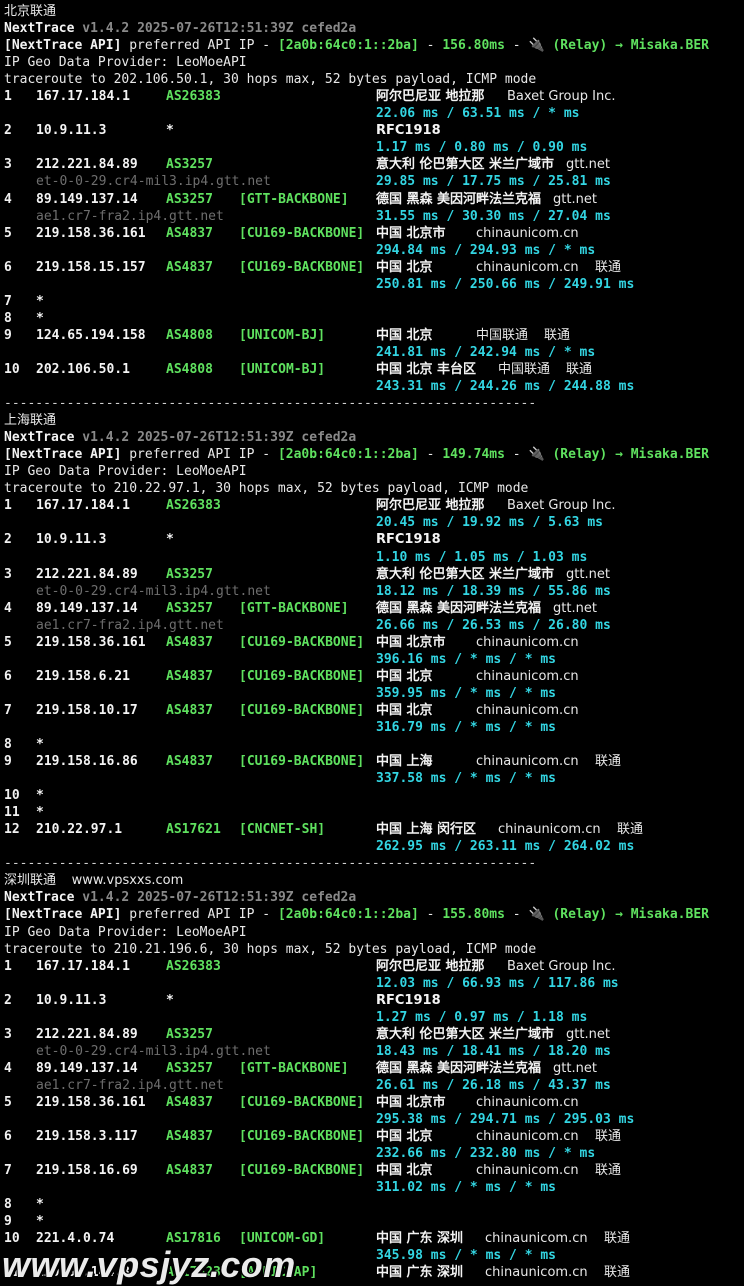 This screenshot has width=744, height=1286. I want to click on hop-ip: 219.158.36.161, so click(91, 642).